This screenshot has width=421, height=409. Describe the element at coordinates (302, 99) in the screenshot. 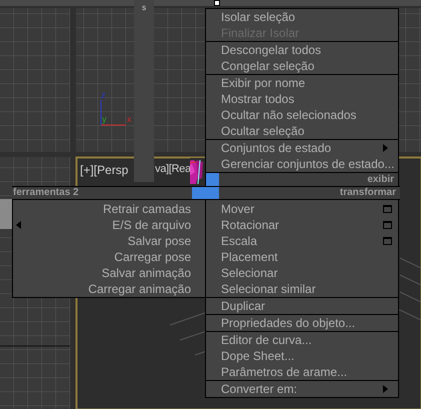

I see `menu-item: Mostrar todos` at that location.